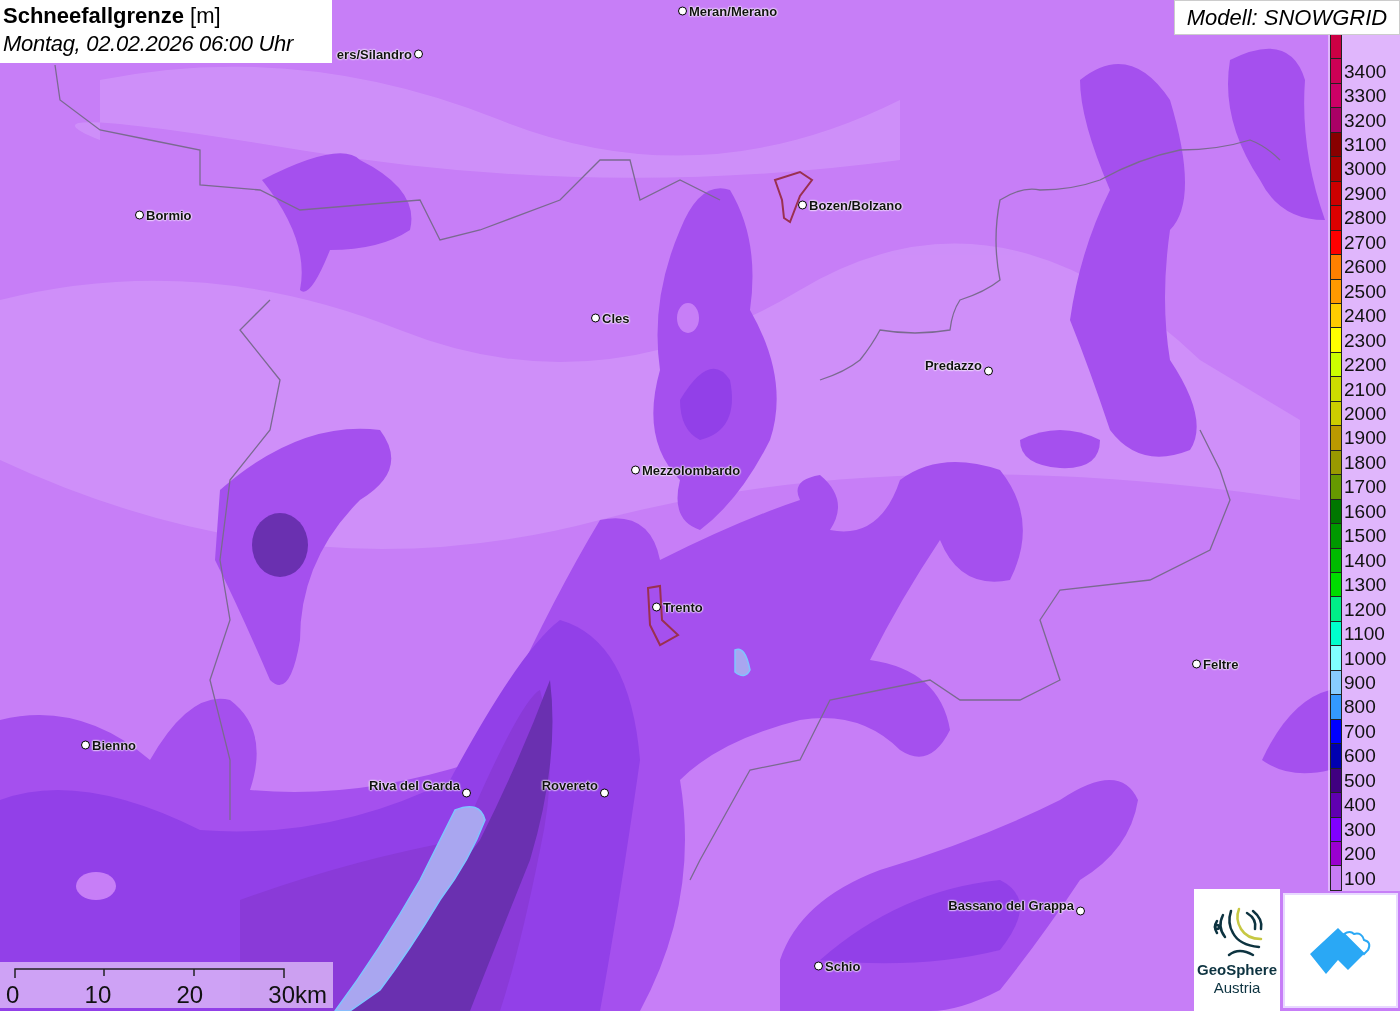 The image size is (1400, 1011). I want to click on map-title: Schneefallgrenze [m], so click(112, 16).